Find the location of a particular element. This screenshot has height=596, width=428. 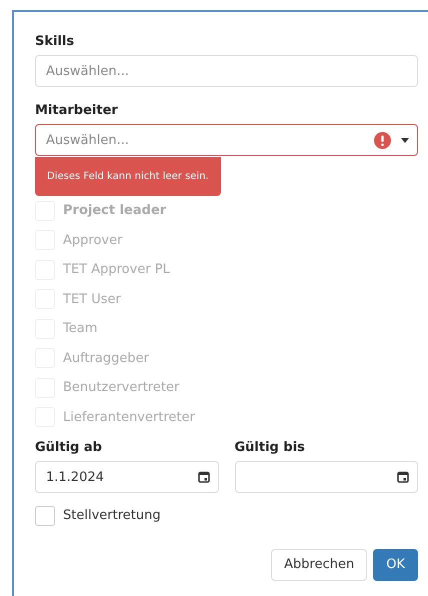

caret-icon is located at coordinates (405, 140).